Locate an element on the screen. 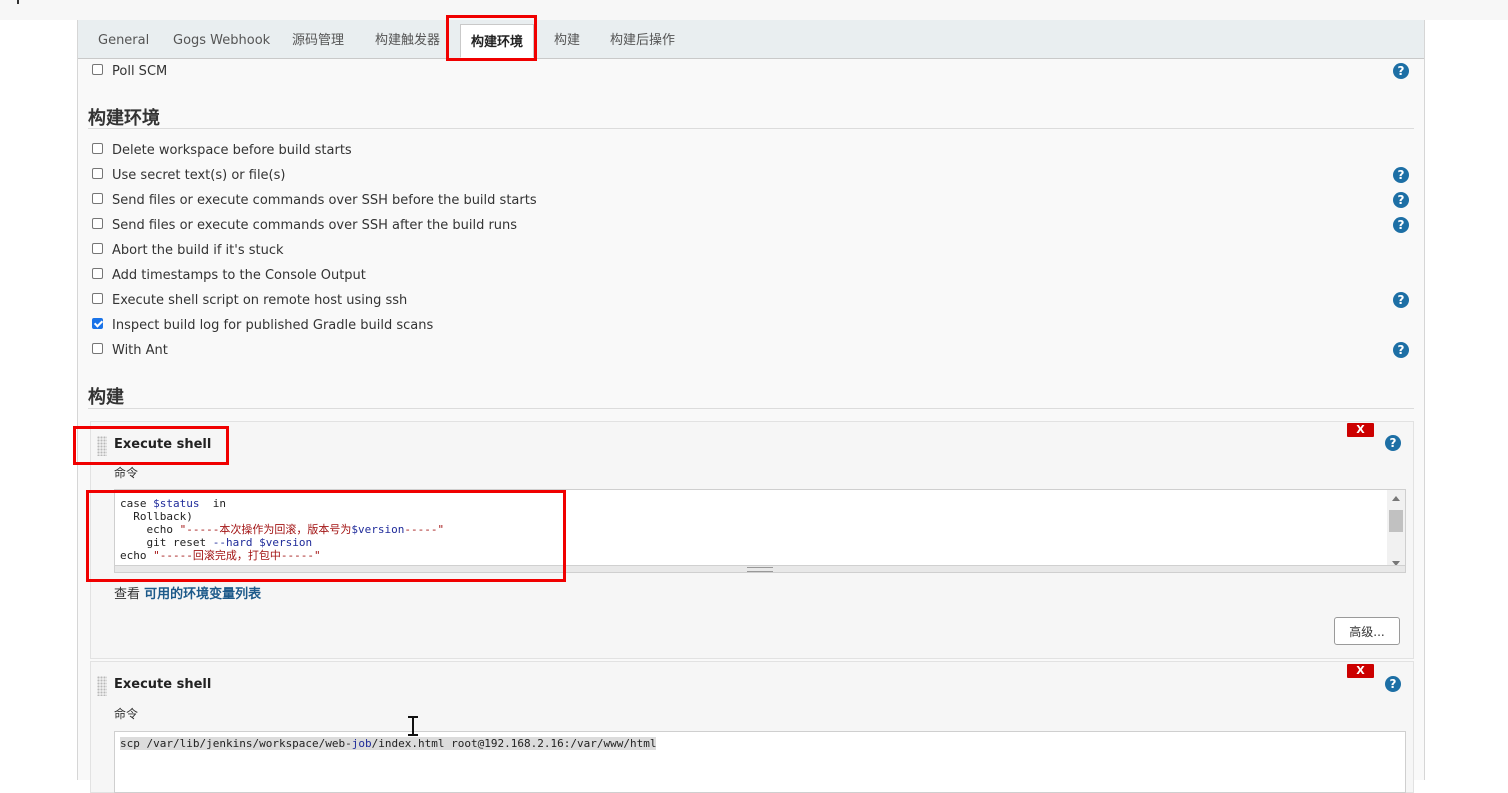 The width and height of the screenshot is (1508, 793). option-row: With Ant is located at coordinates (130, 351).